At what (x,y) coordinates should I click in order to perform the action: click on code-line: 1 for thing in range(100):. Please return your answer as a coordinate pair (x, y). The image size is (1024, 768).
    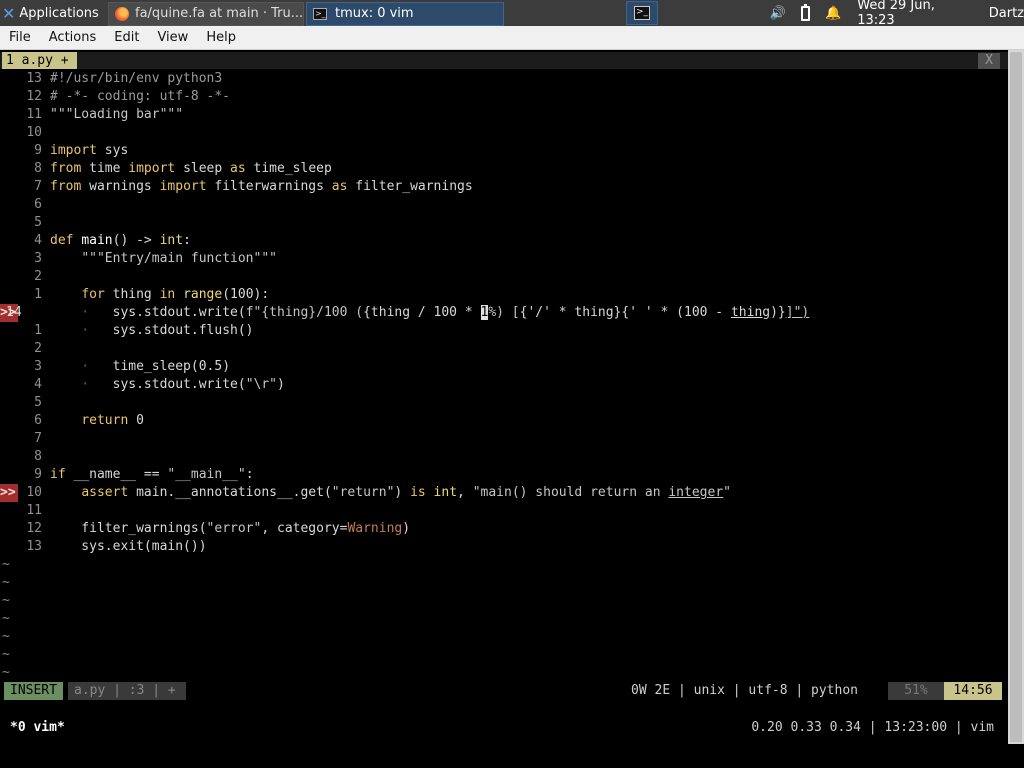
    Looking at the image, I should click on (504, 295).